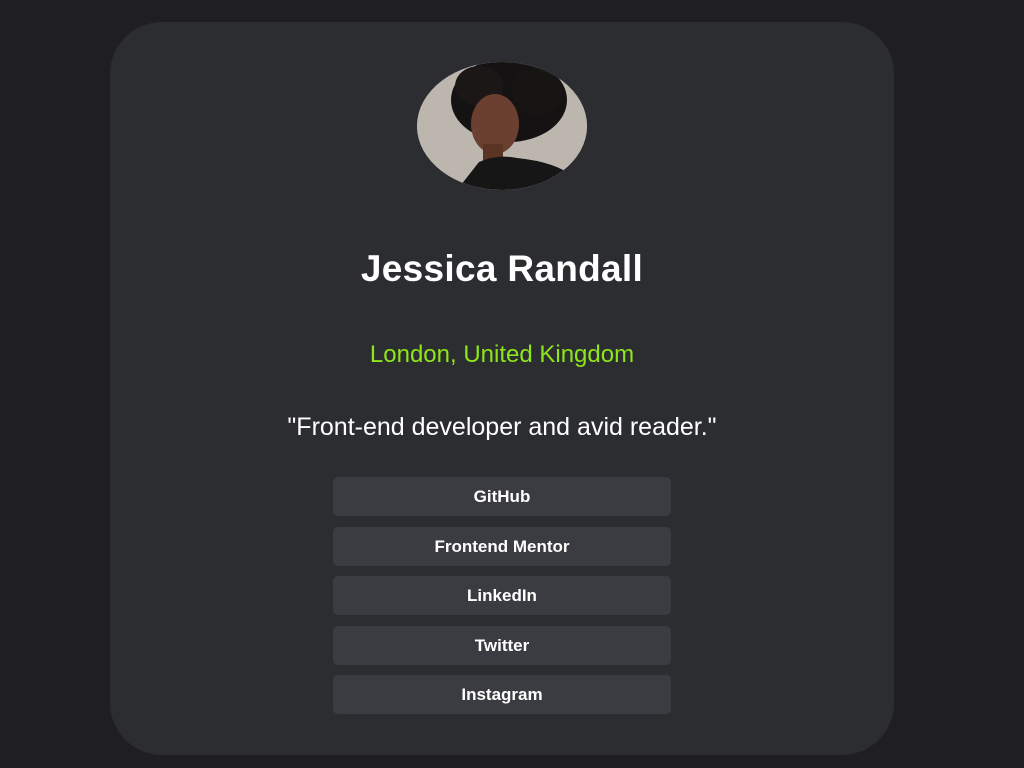  What do you see at coordinates (502, 595) in the screenshot?
I see `linkedin-link-button: LinkedIn` at bounding box center [502, 595].